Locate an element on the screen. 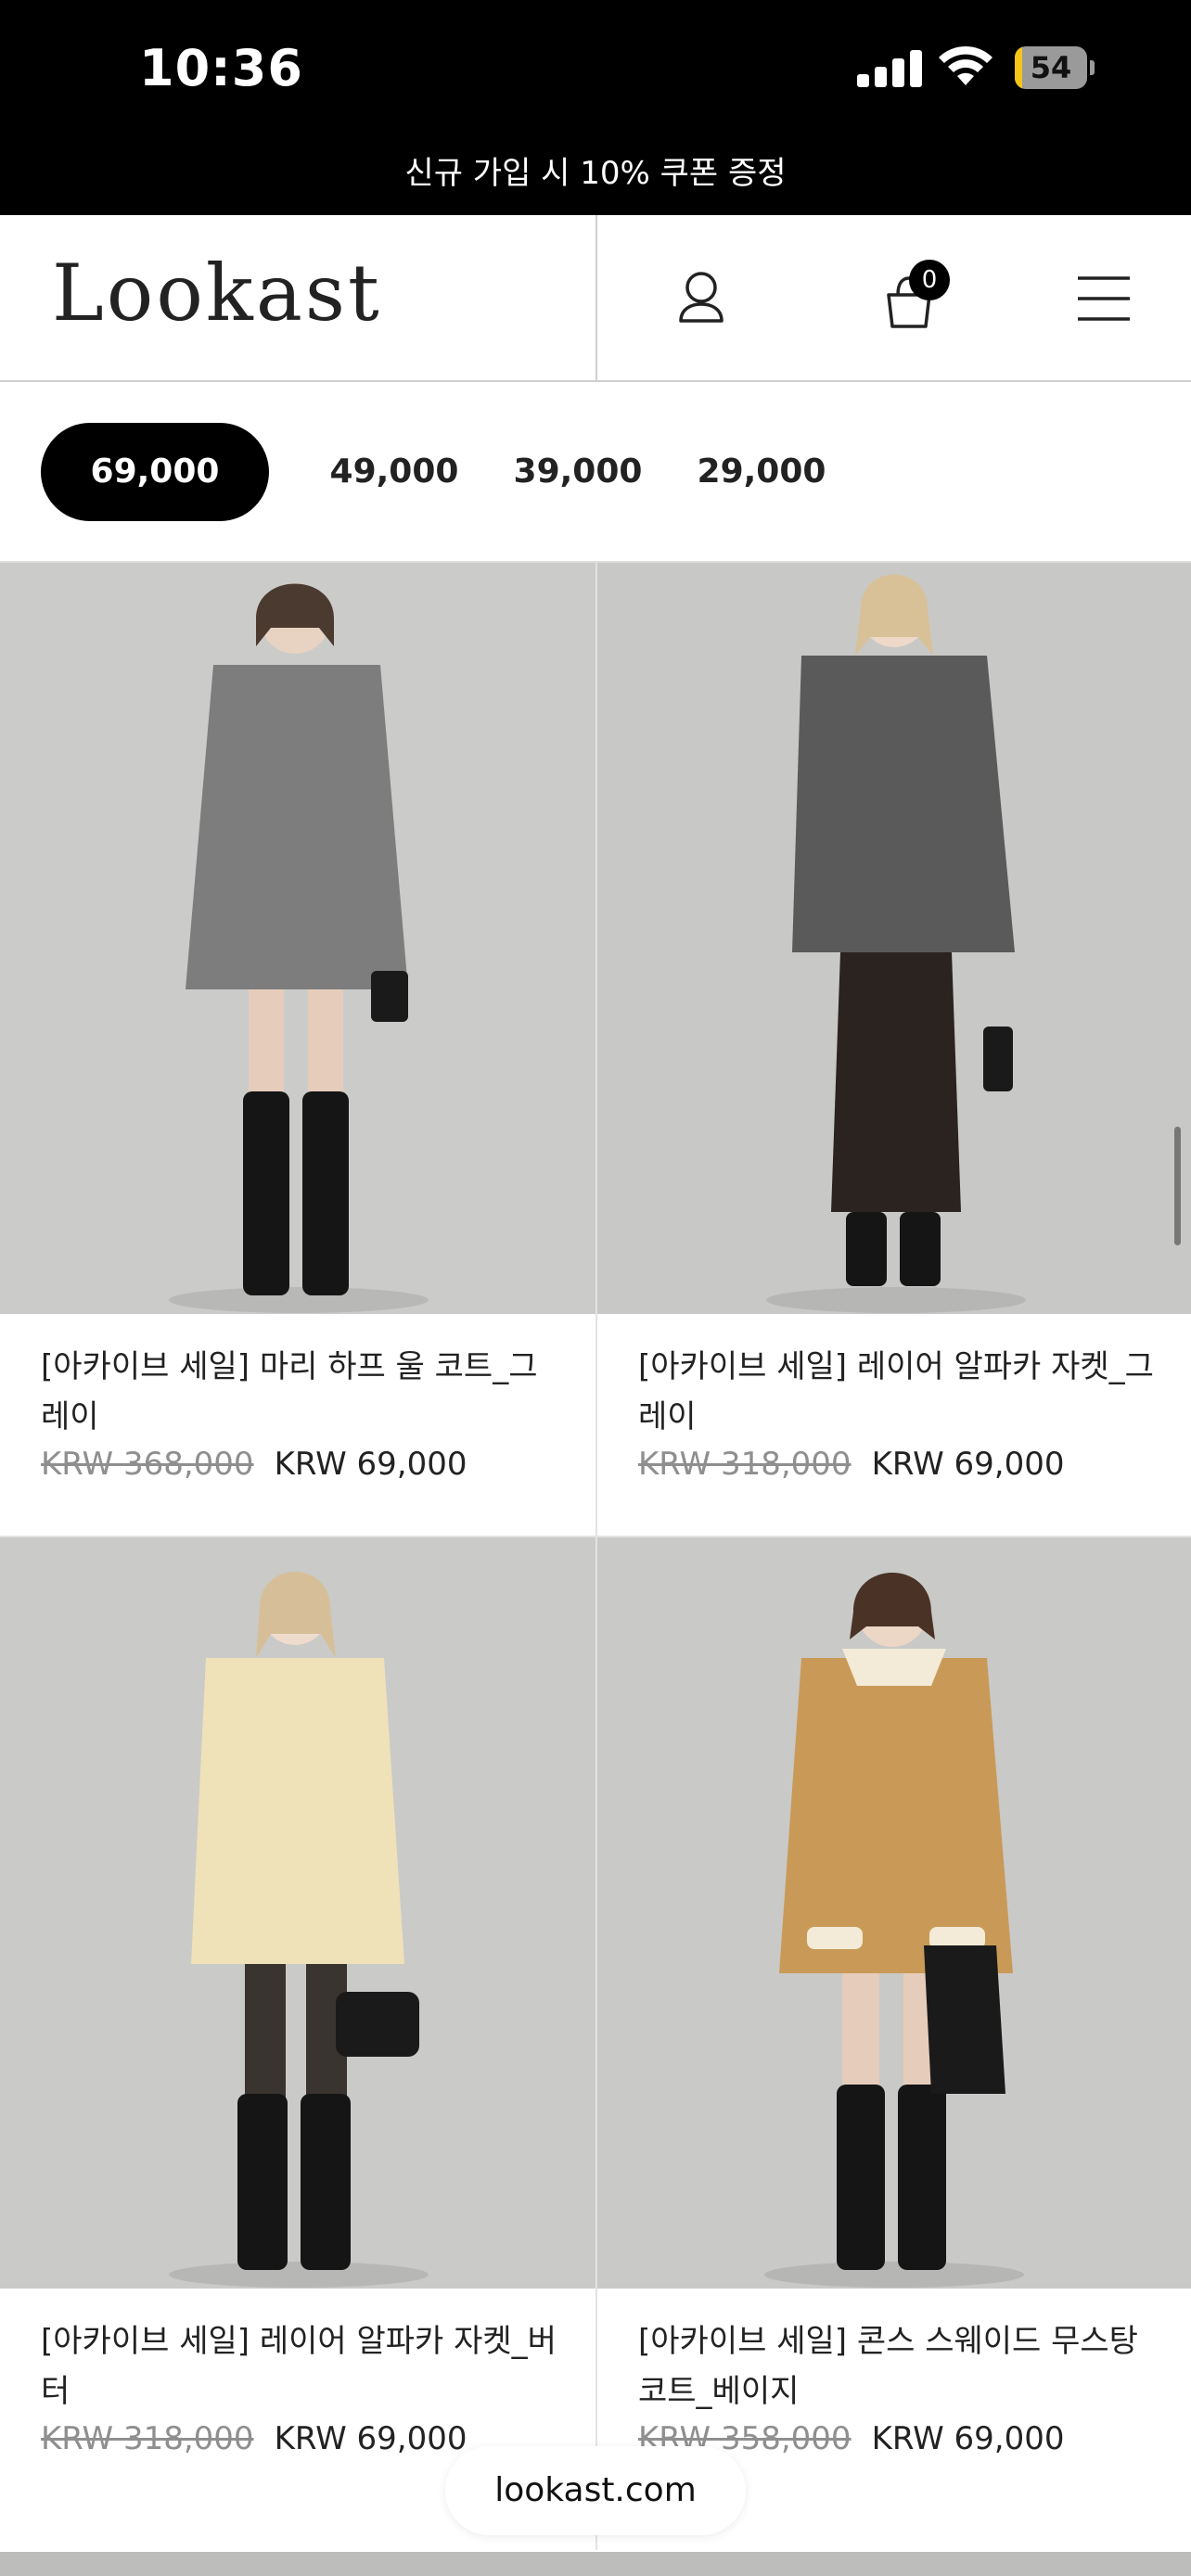 The height and width of the screenshot is (2576, 1191). cellular-signal-icon is located at coordinates (889, 67).